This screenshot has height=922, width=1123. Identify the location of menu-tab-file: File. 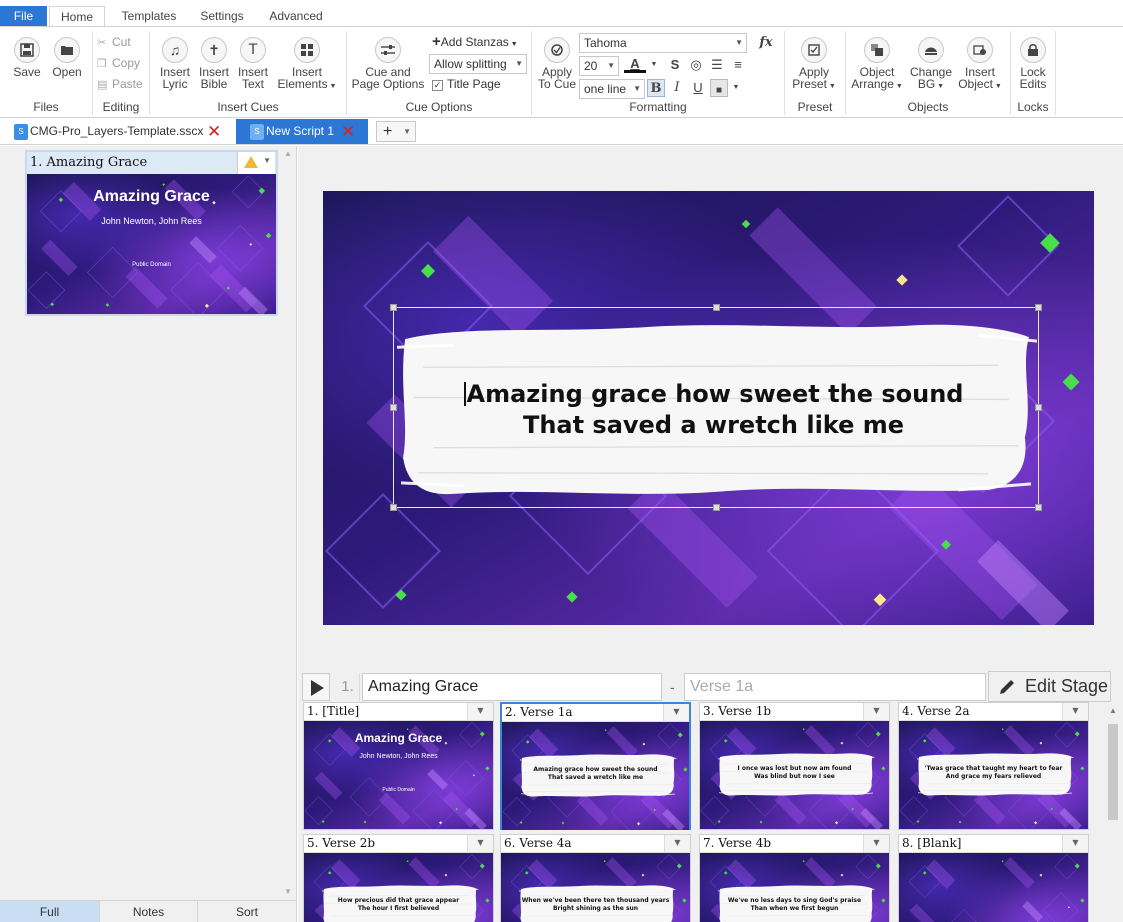
(23, 16).